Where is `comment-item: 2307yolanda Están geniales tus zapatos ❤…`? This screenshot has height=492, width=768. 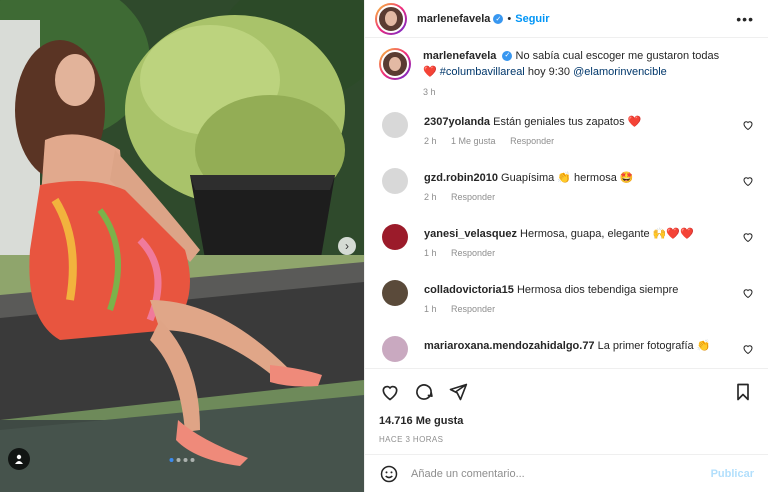
comment-item: 2307yolanda Están geniales tus zapatos ❤… is located at coordinates (566, 130).